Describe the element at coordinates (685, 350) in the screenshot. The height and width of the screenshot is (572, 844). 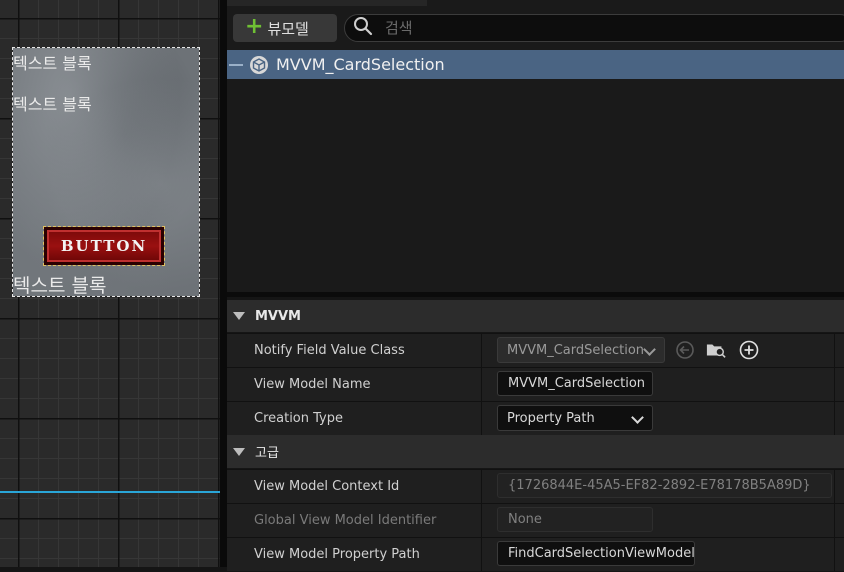
I see `browse-back-icon` at that location.